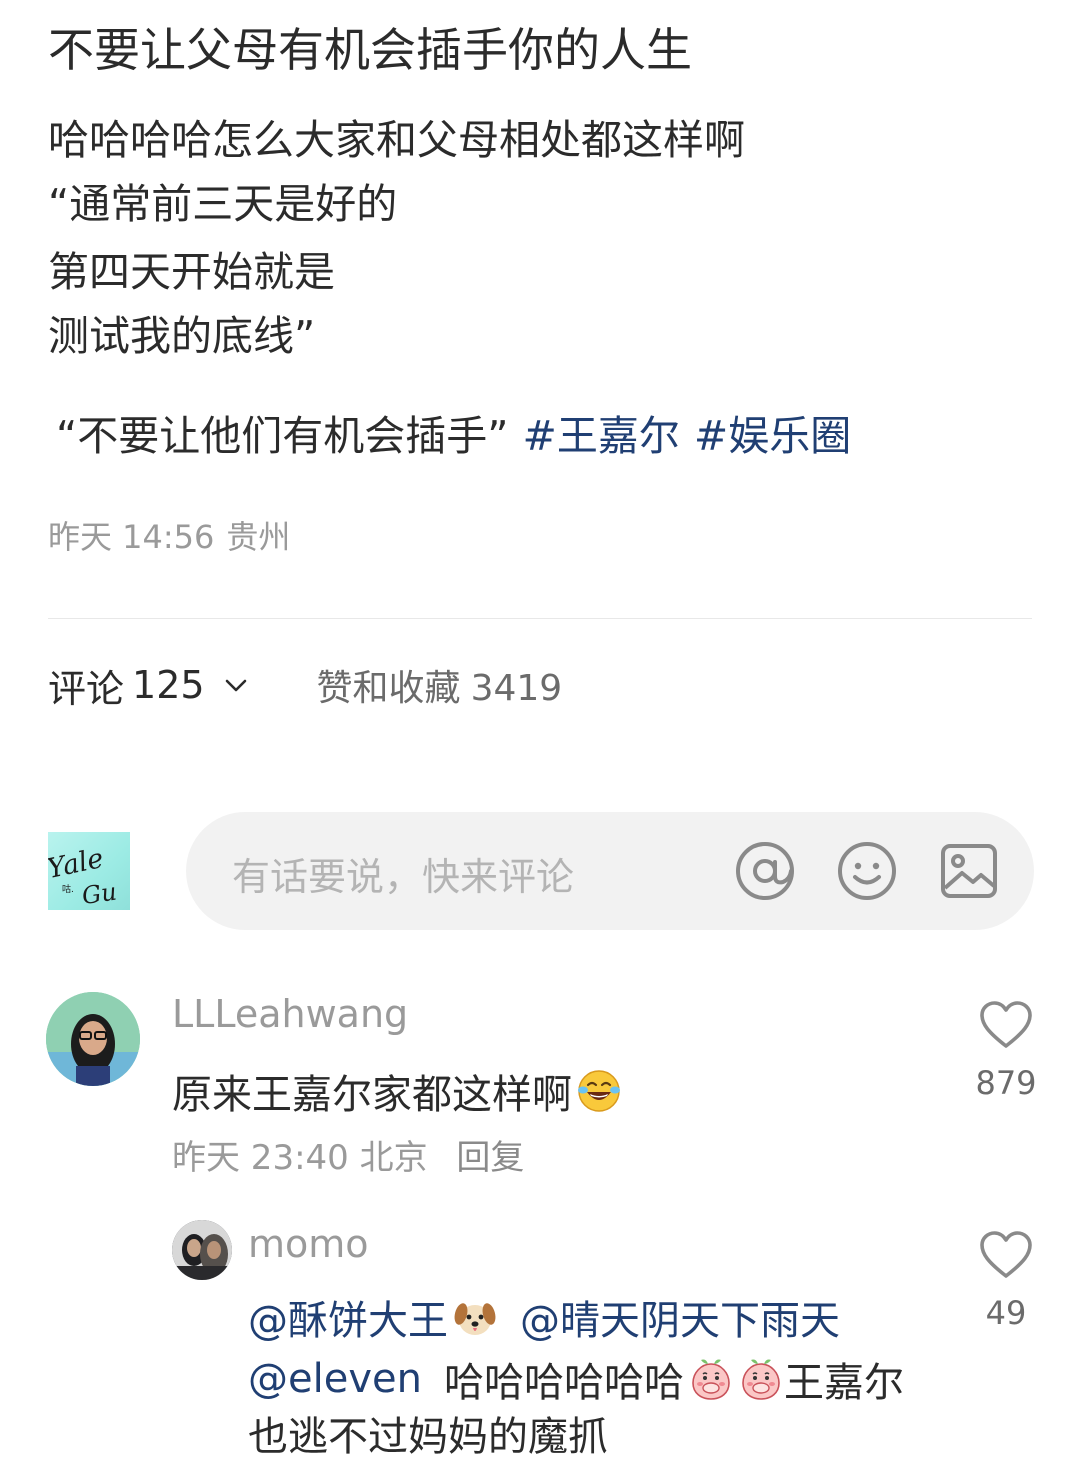 The width and height of the screenshot is (1080, 1464). I want to click on reply-button: 回复, so click(490, 1158).